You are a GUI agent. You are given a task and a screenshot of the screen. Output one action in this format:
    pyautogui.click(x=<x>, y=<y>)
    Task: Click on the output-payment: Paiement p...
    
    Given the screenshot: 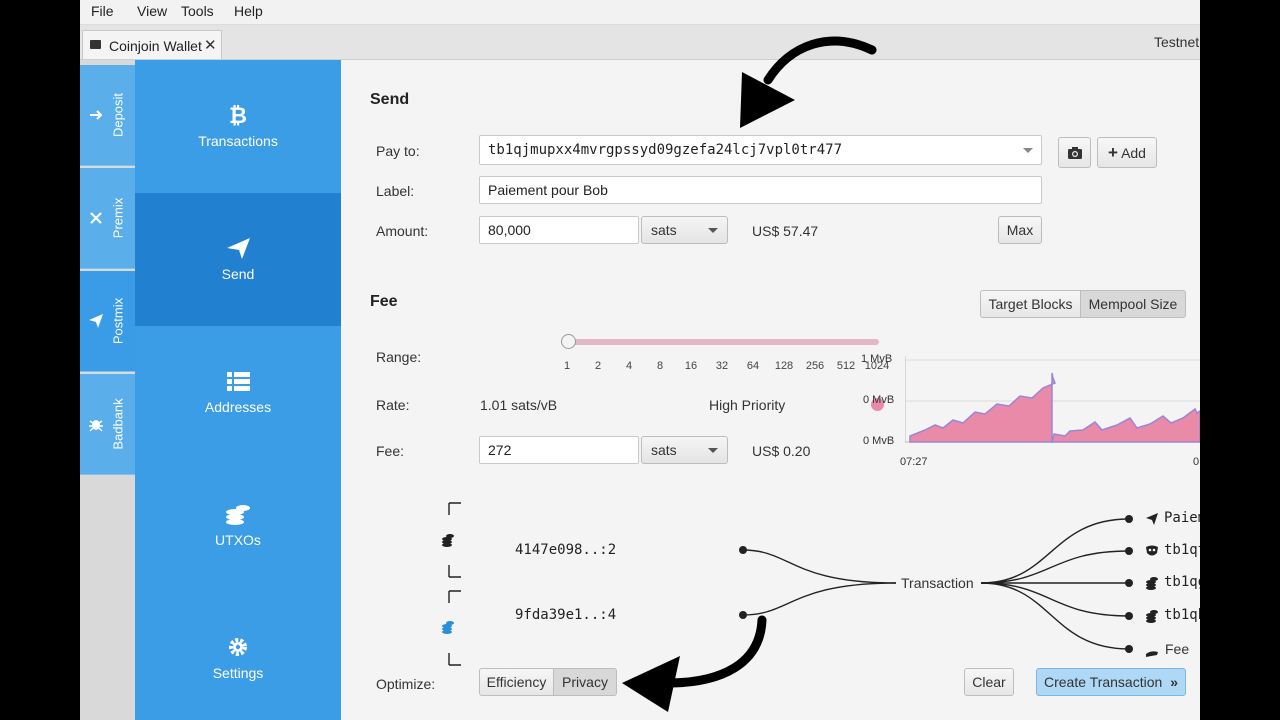 What is the action you would take?
    pyautogui.click(x=1182, y=518)
    